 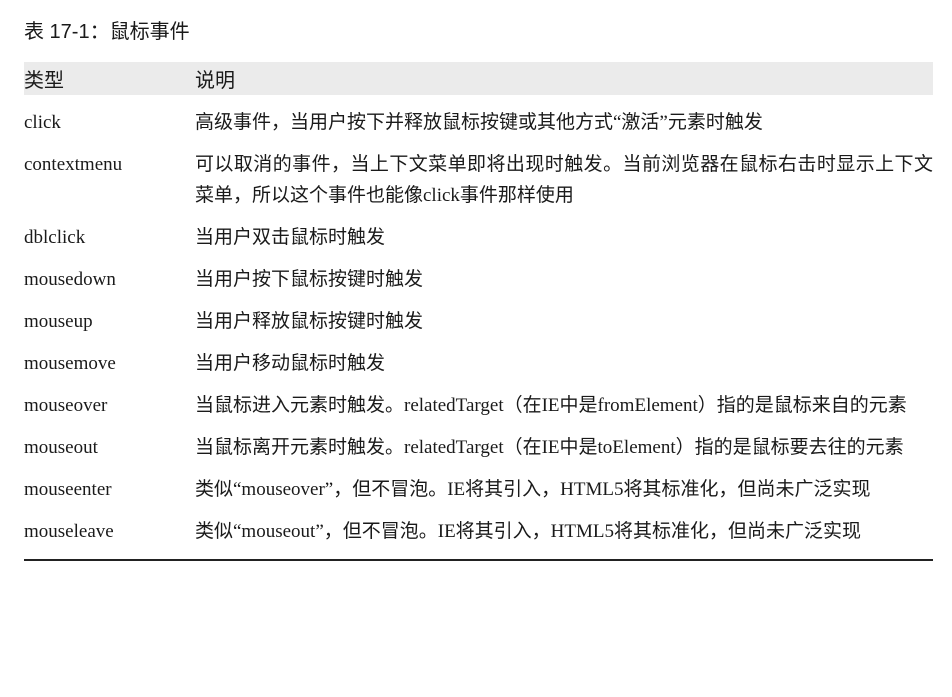 What do you see at coordinates (61, 447) in the screenshot?
I see `event-type: mouseout` at bounding box center [61, 447].